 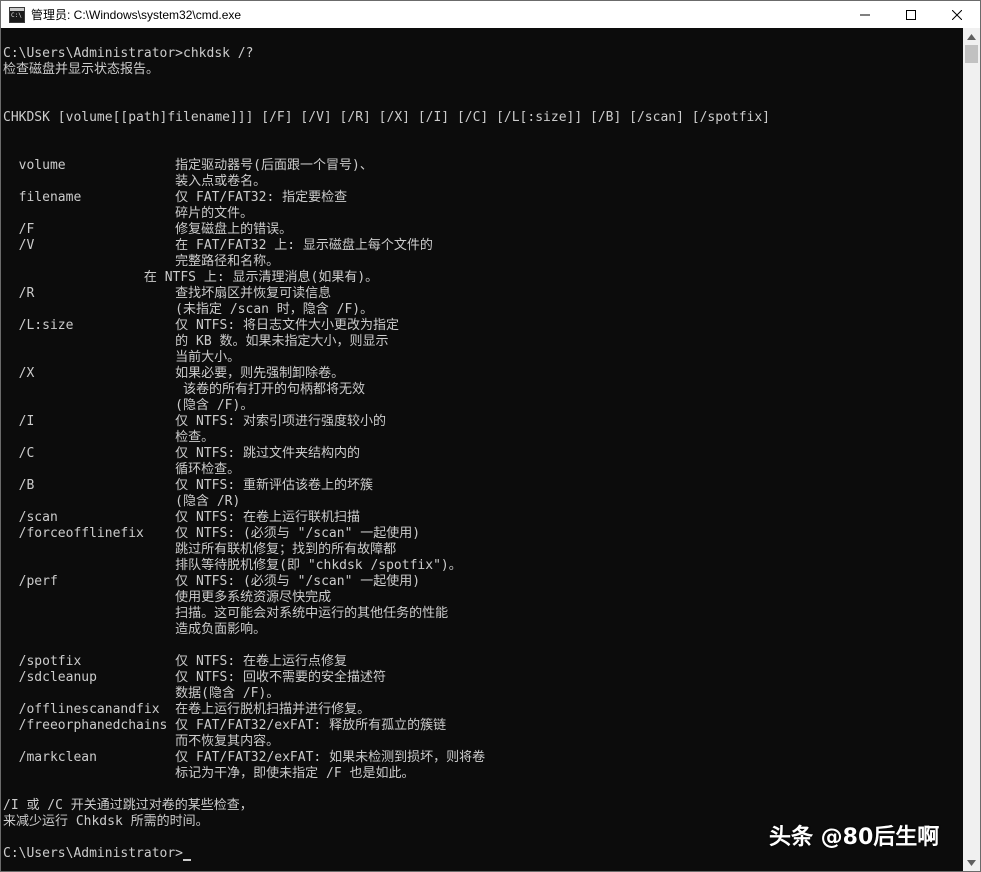 What do you see at coordinates (184, 389) in the screenshot?
I see `console-line: 该卷的所有打开的句柄都将无效` at bounding box center [184, 389].